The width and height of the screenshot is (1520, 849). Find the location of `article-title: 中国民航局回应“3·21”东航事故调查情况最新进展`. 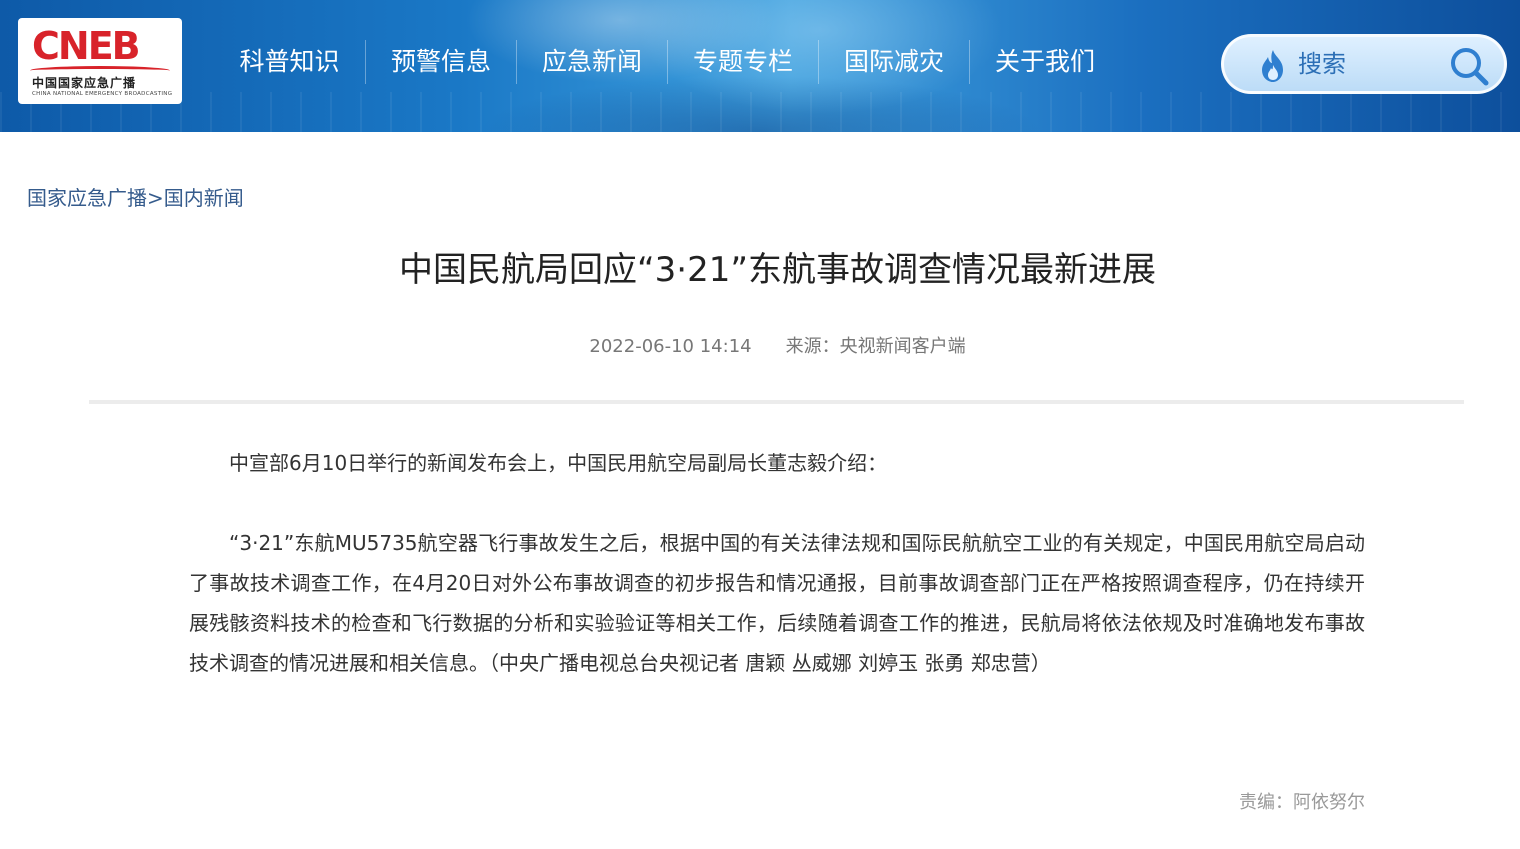

article-title: 中国民航局回应“3·21”东航事故调查情况最新进展 is located at coordinates (777, 270).